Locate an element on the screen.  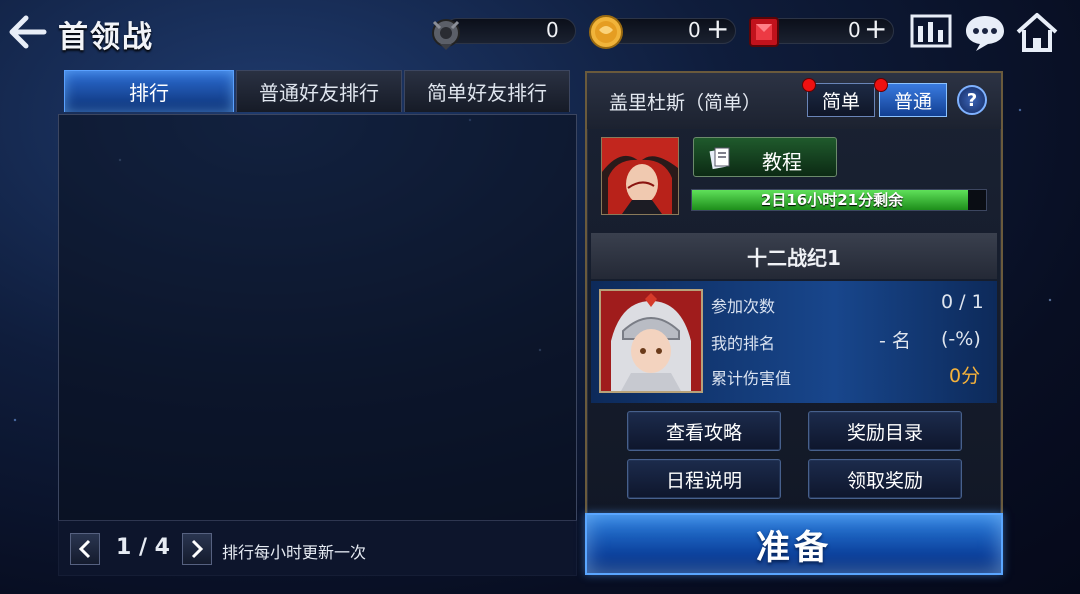
participation-label: 参加次数 is located at coordinates (743, 306).